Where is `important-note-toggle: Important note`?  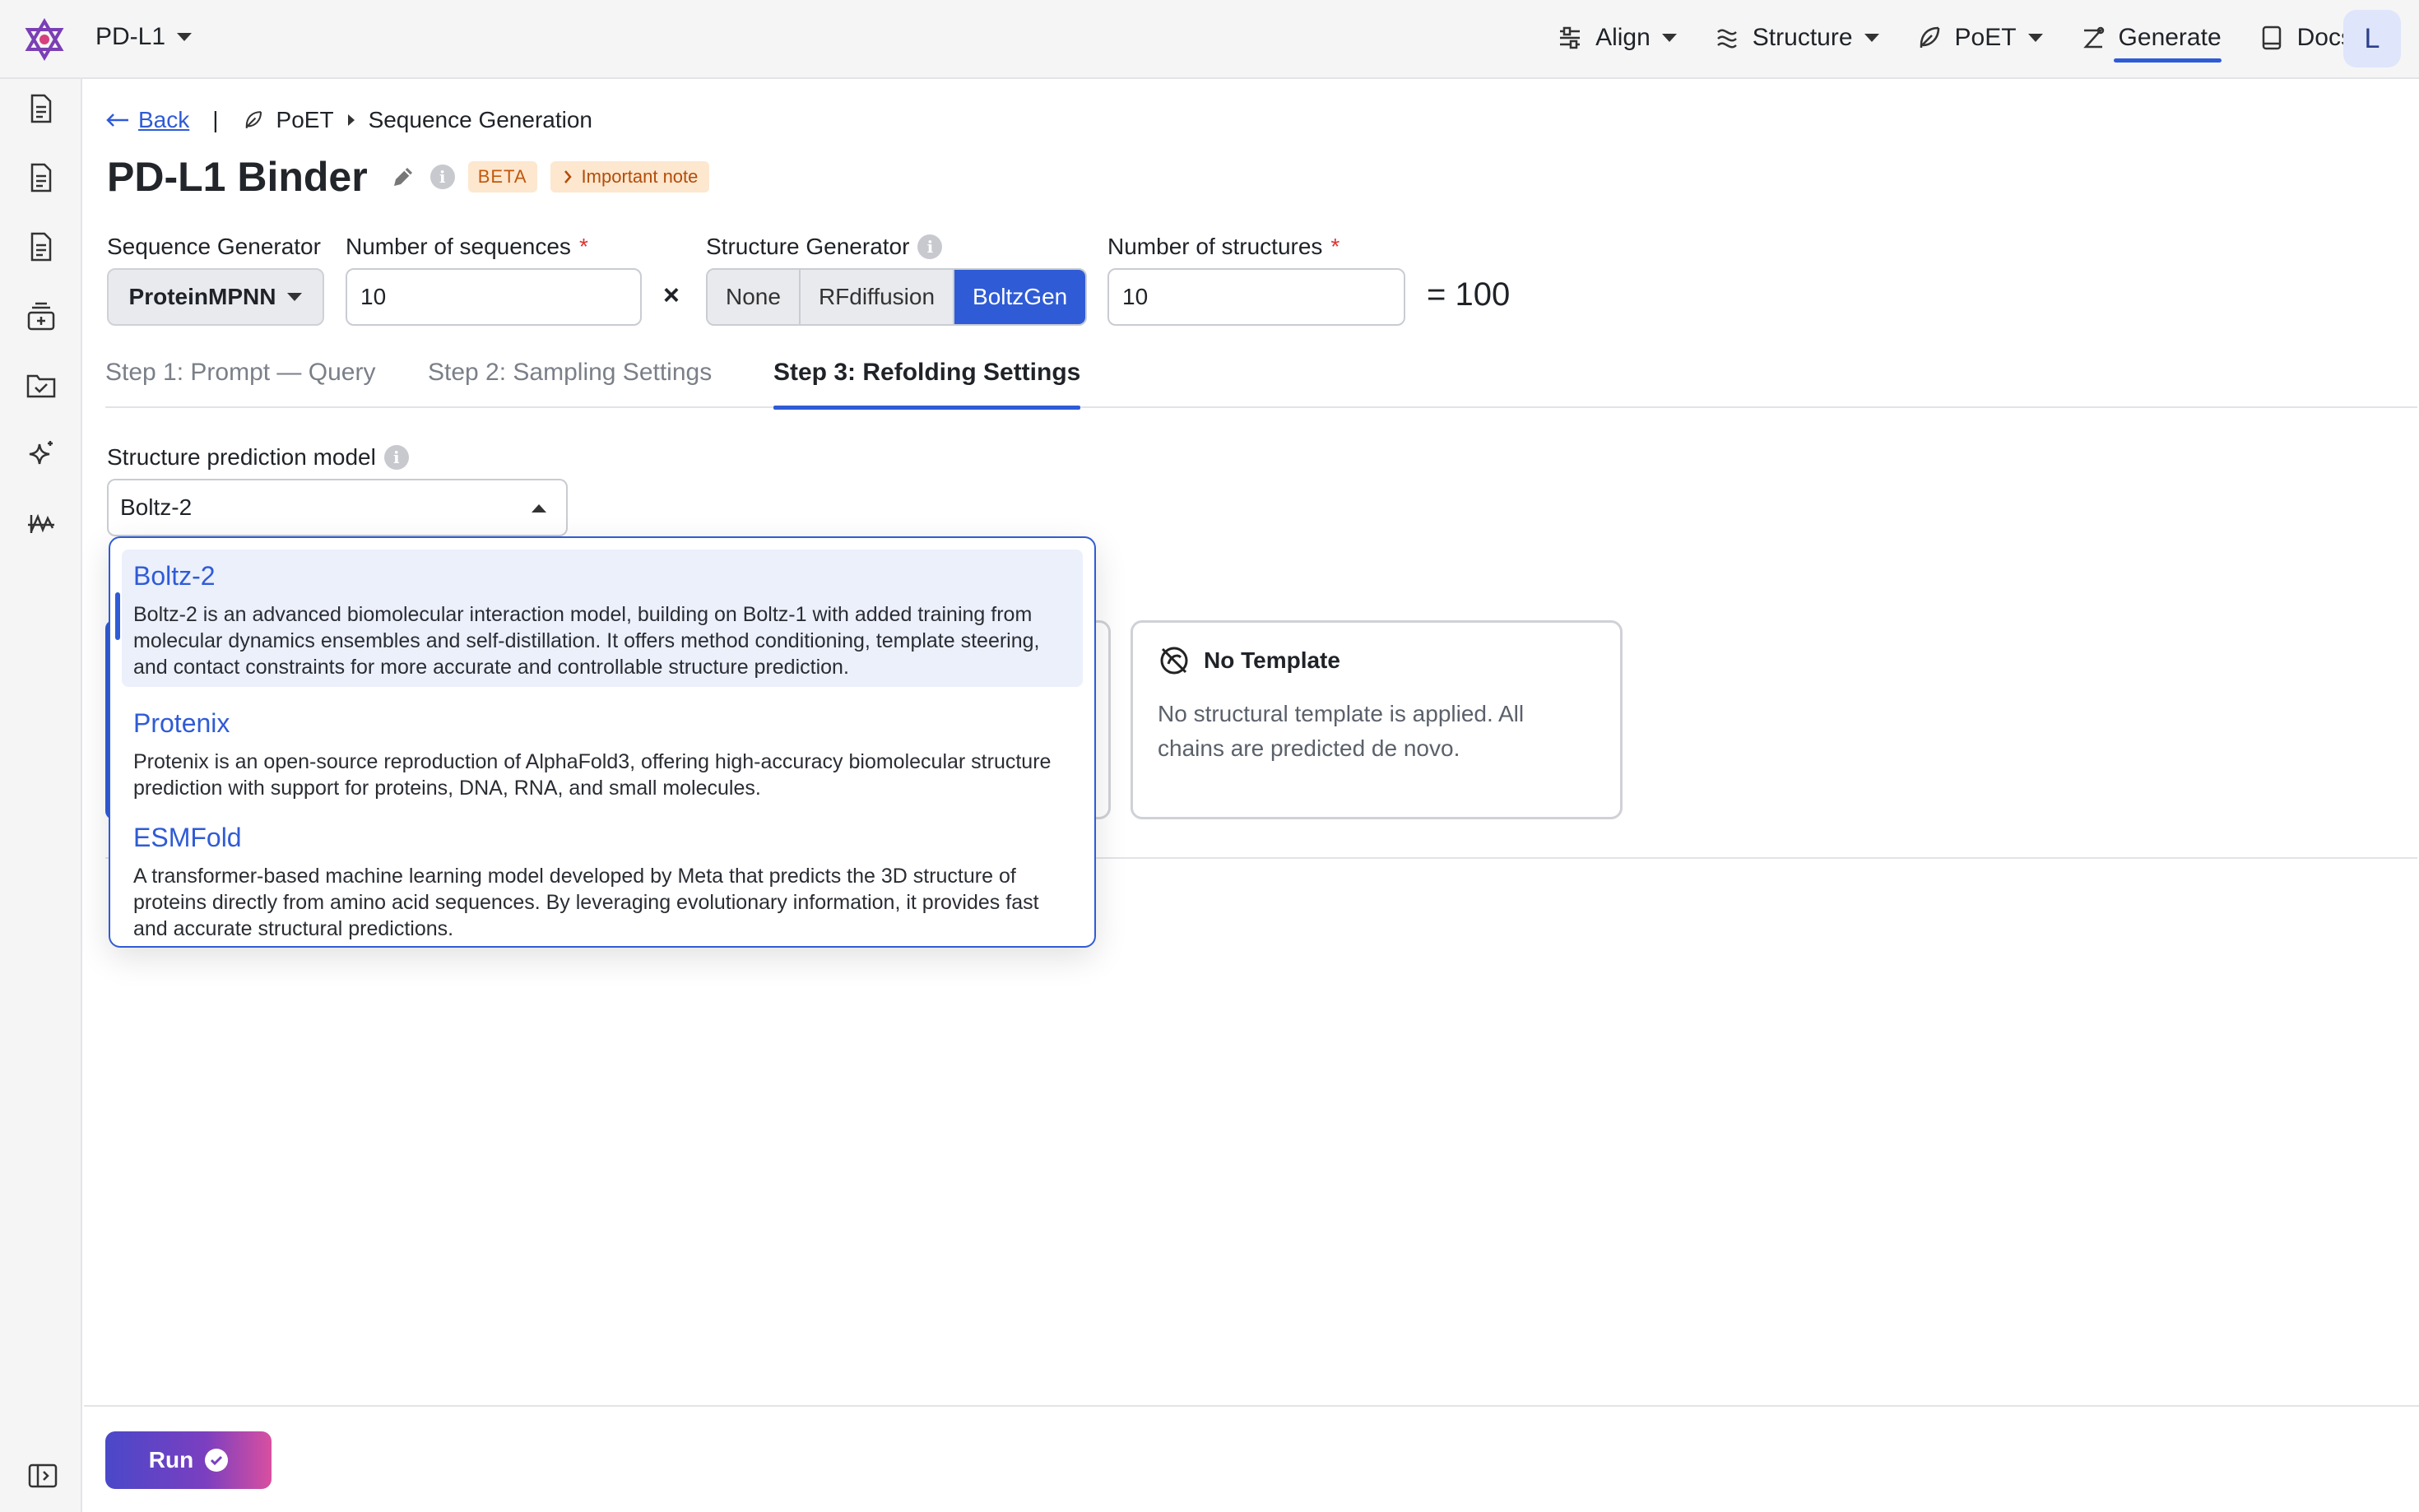 important-note-toggle: Important note is located at coordinates (630, 176).